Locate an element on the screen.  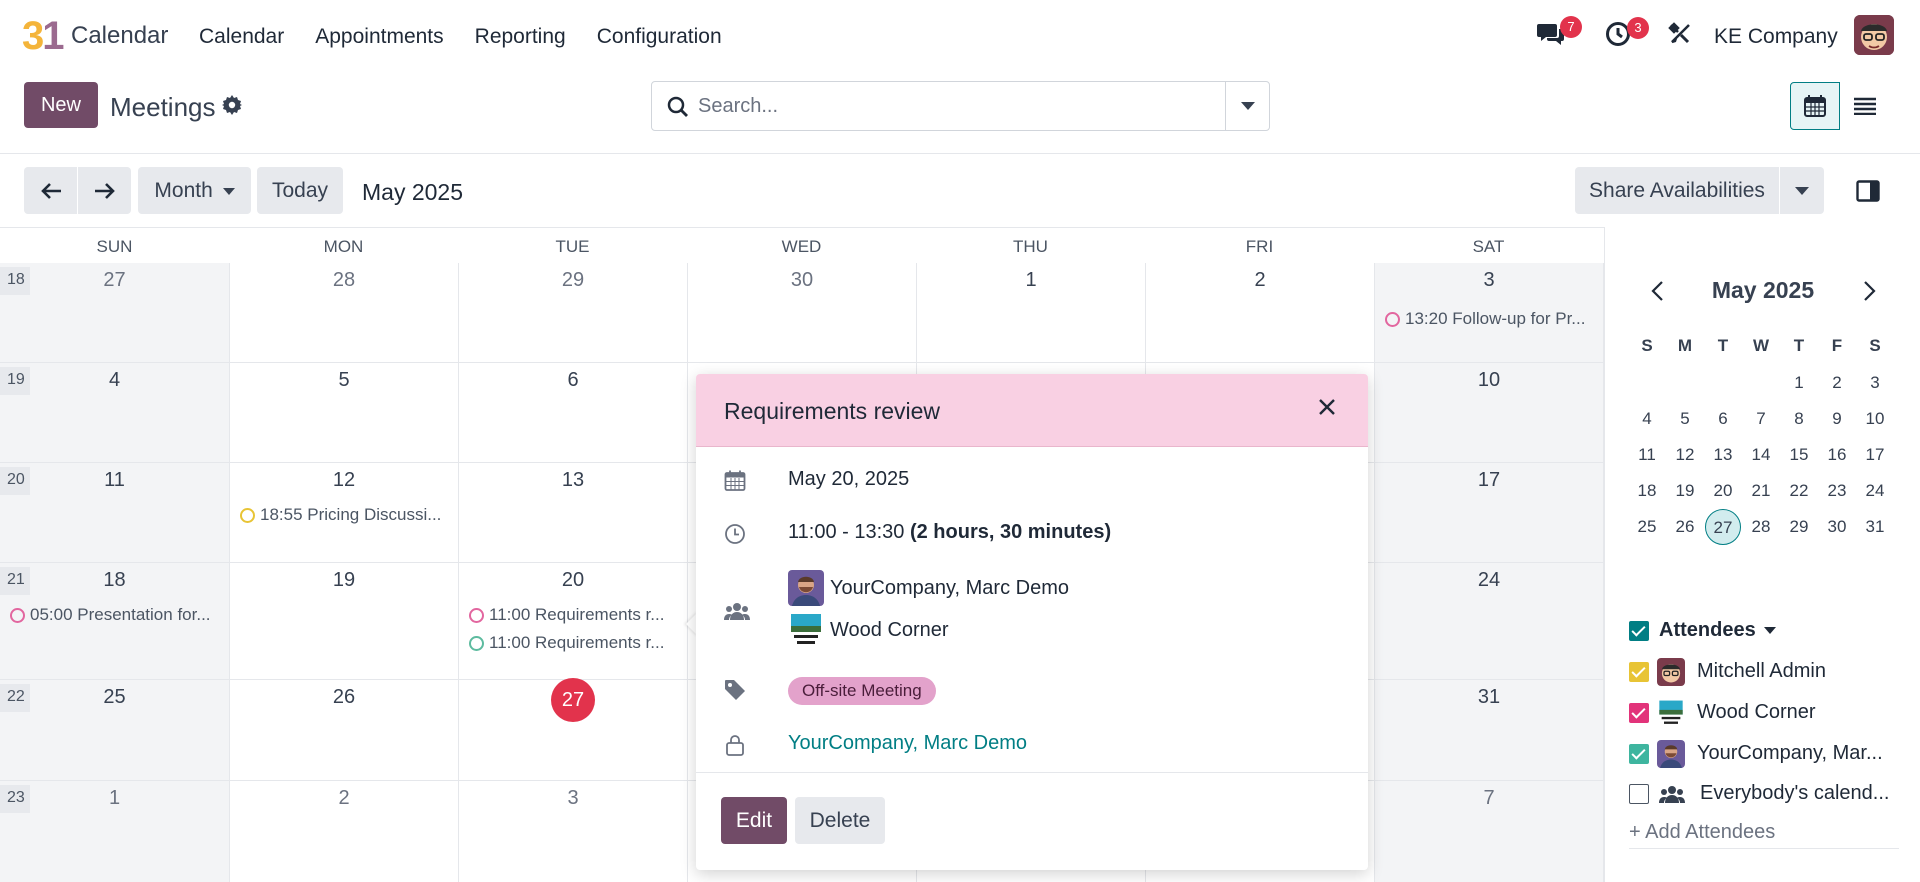
mini-day: 3 is located at coordinates (1875, 383).